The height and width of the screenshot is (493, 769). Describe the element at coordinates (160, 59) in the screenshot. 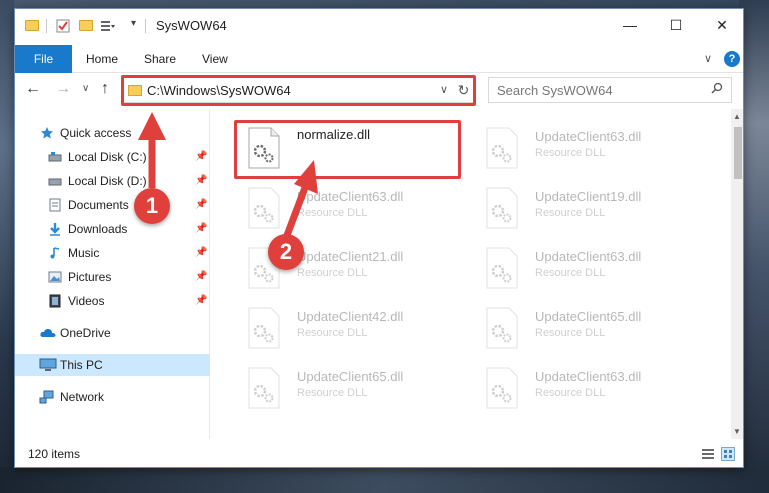

I see `tab-share: Share` at that location.